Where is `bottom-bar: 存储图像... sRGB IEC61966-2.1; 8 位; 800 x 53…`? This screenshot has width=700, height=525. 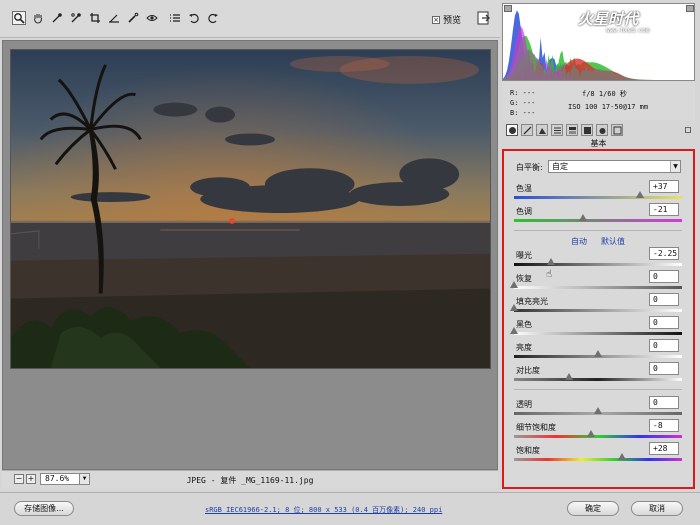 bottom-bar: 存储图像... sRGB IEC61966-2.1; 8 位; 800 x 53… is located at coordinates (350, 508).